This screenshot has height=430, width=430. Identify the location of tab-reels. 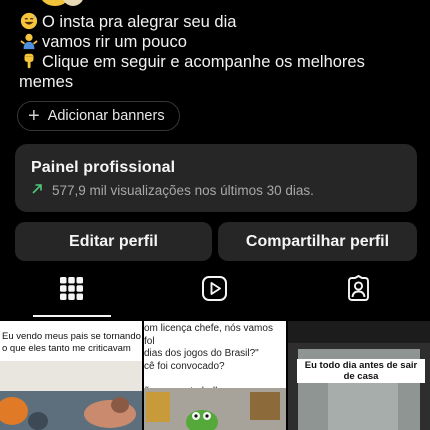
(214, 291).